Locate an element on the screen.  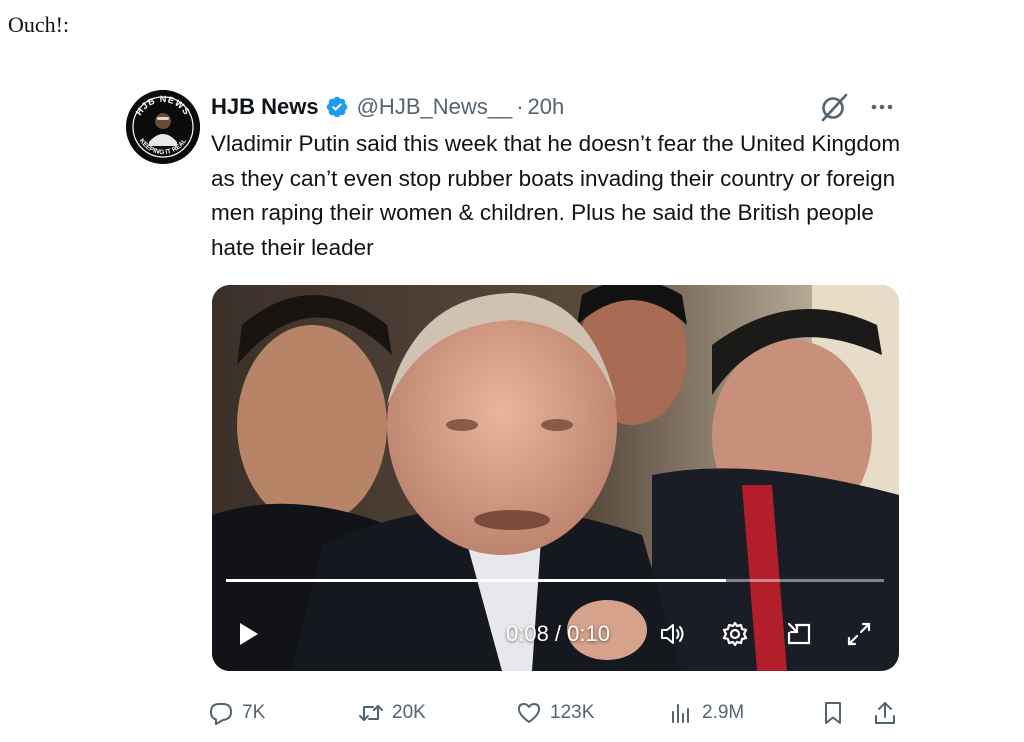
like-button: 123K is located at coordinates (555, 713).